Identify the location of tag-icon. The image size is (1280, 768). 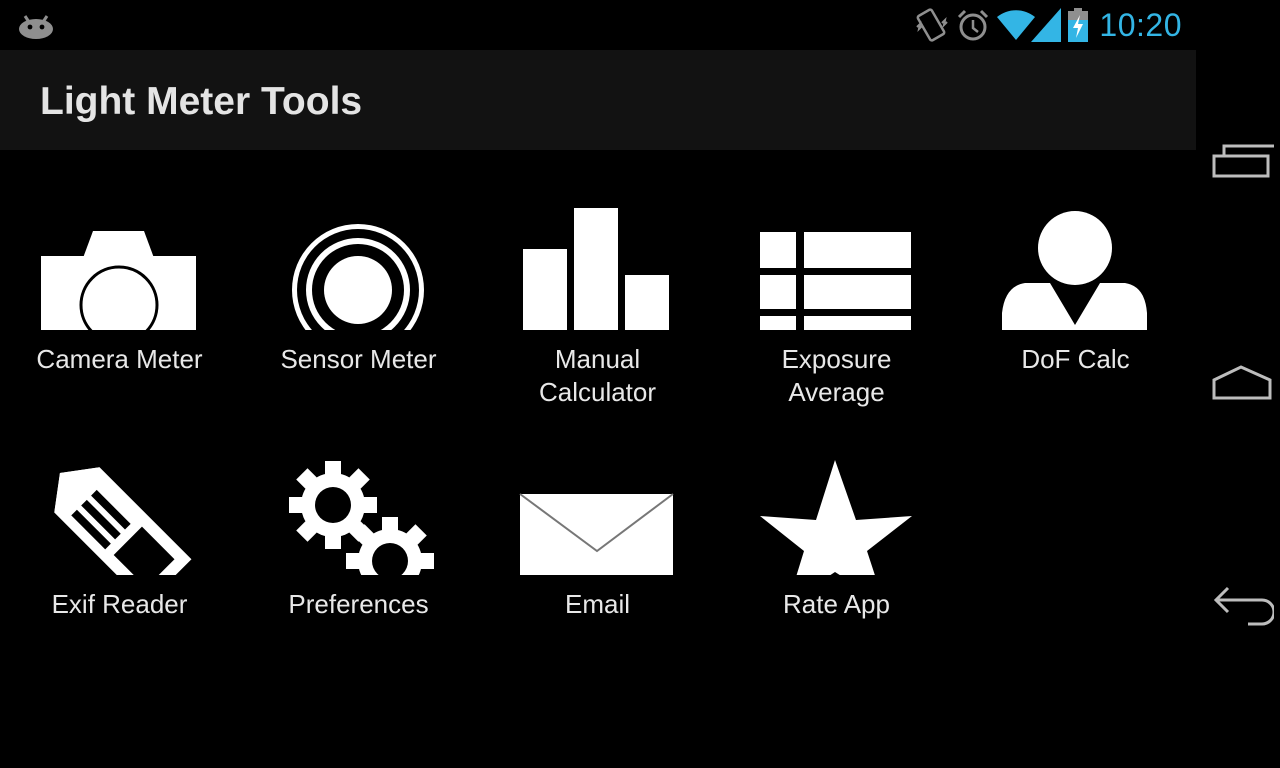
(123, 521).